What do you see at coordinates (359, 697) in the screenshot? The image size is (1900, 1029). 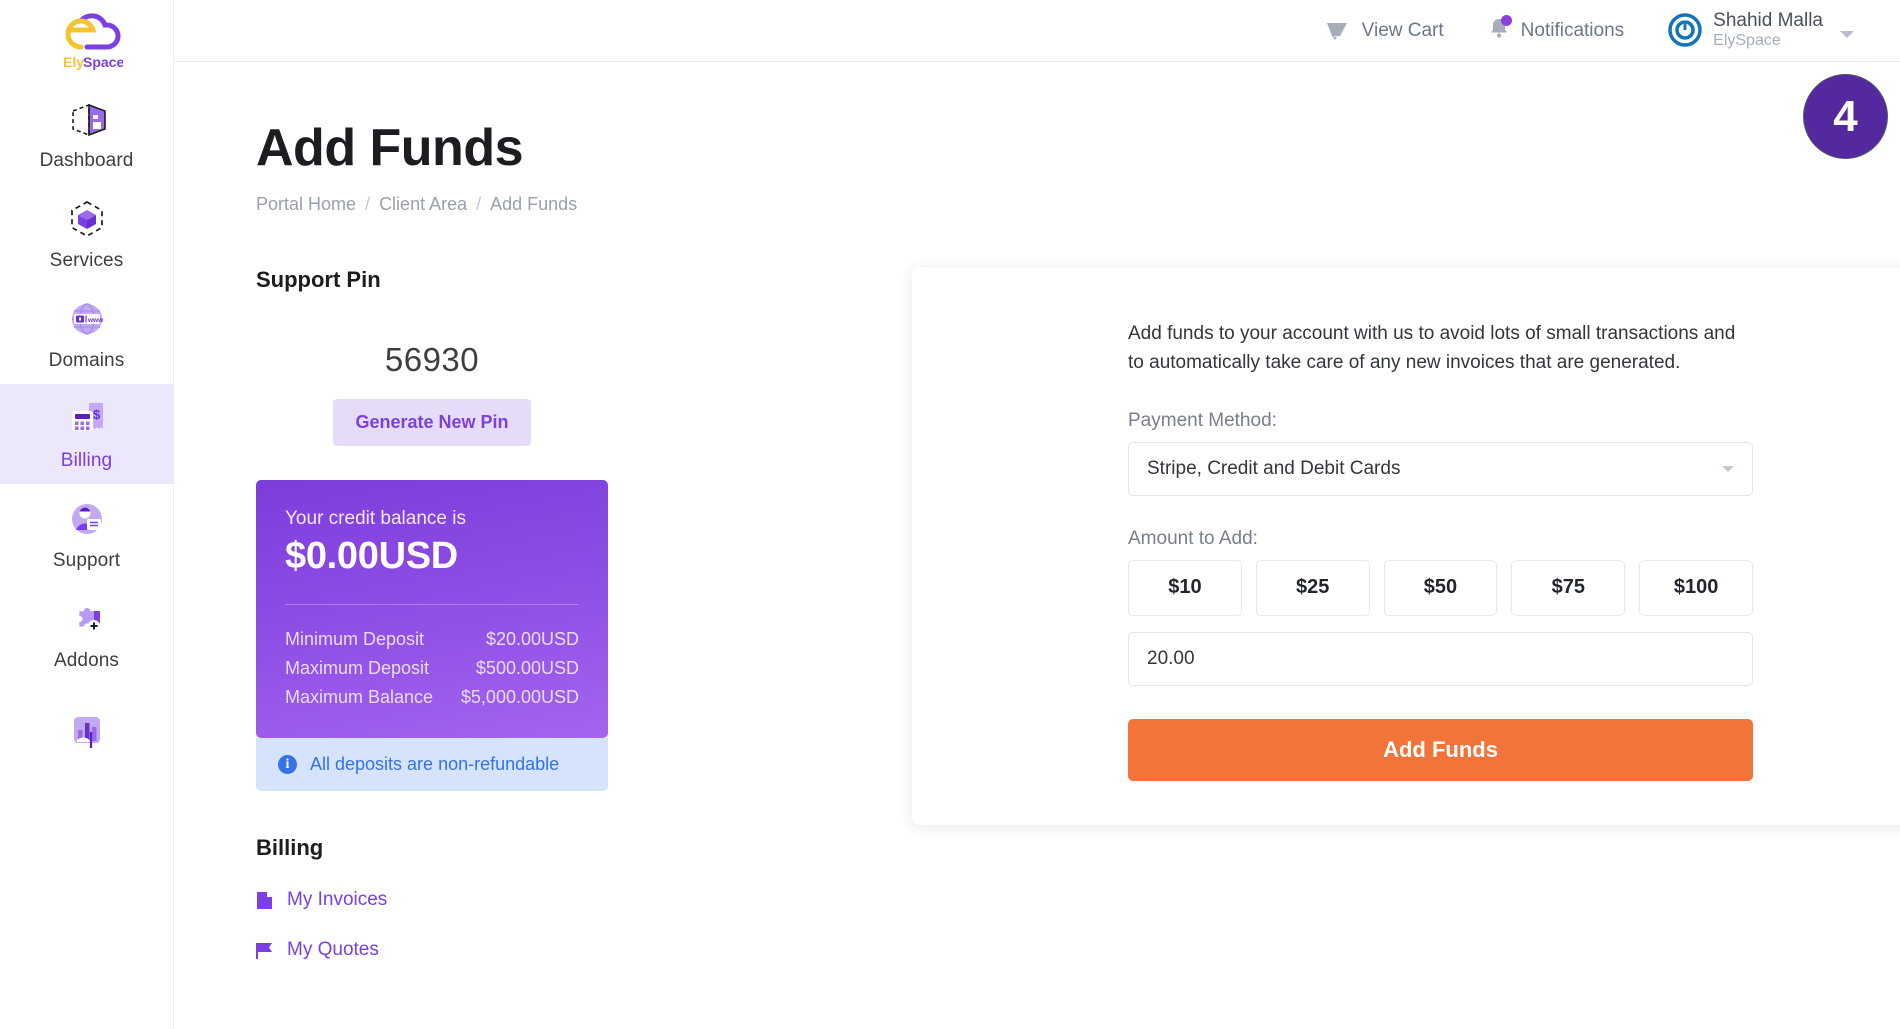 I see `row-label: Maximum Balance` at bounding box center [359, 697].